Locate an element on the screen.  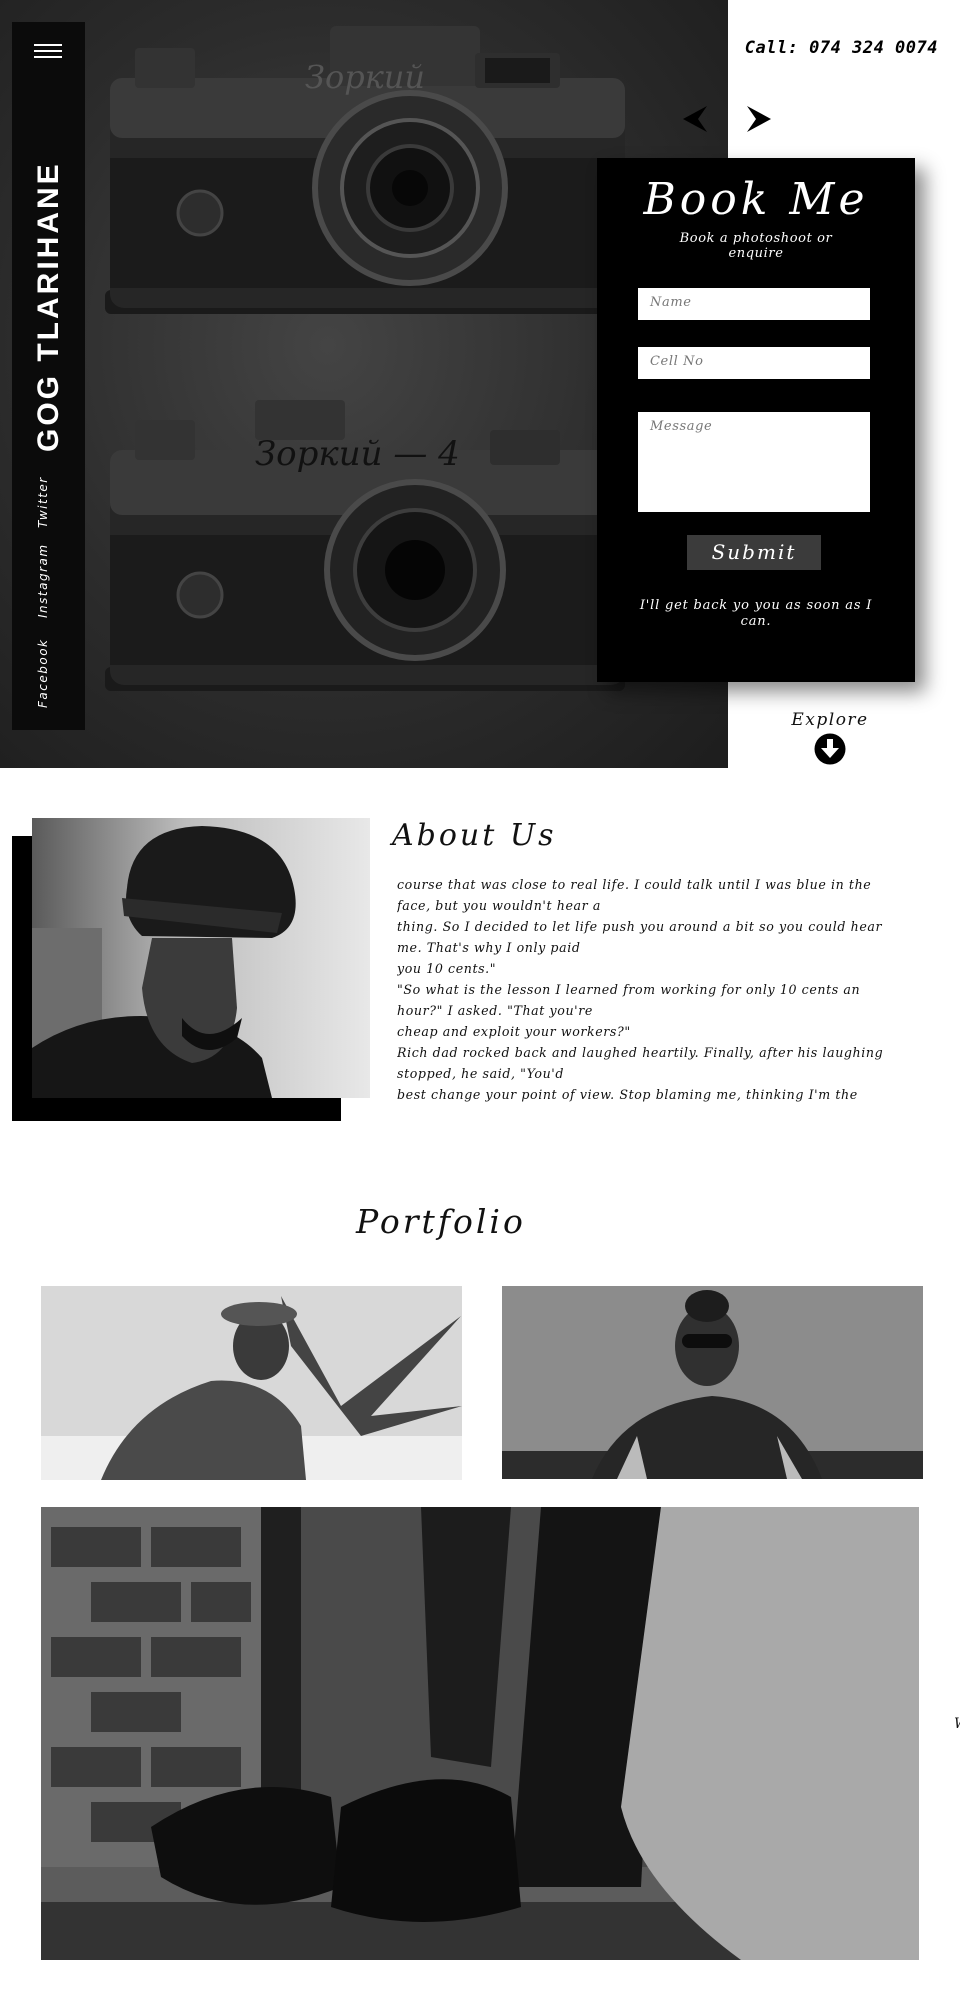
social-label-facebook: Facebook is located at coordinates (43, 674).